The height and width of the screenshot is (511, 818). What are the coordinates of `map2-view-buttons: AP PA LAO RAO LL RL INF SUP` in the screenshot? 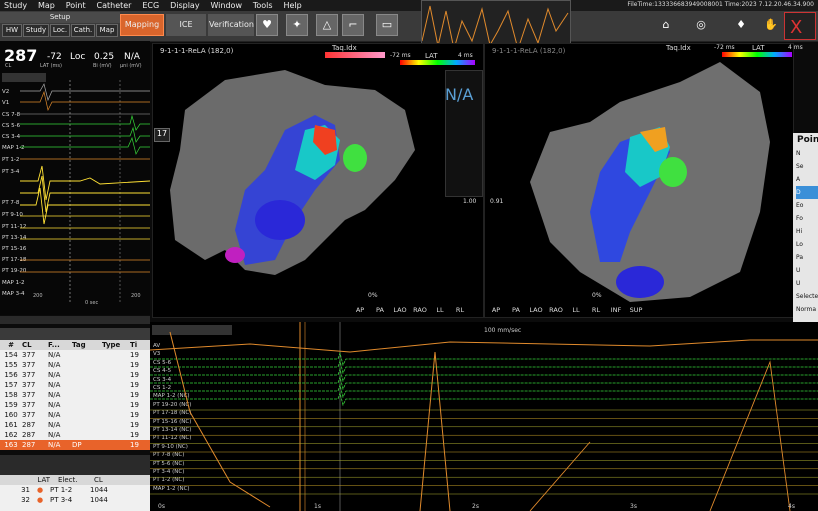 It's located at (566, 310).